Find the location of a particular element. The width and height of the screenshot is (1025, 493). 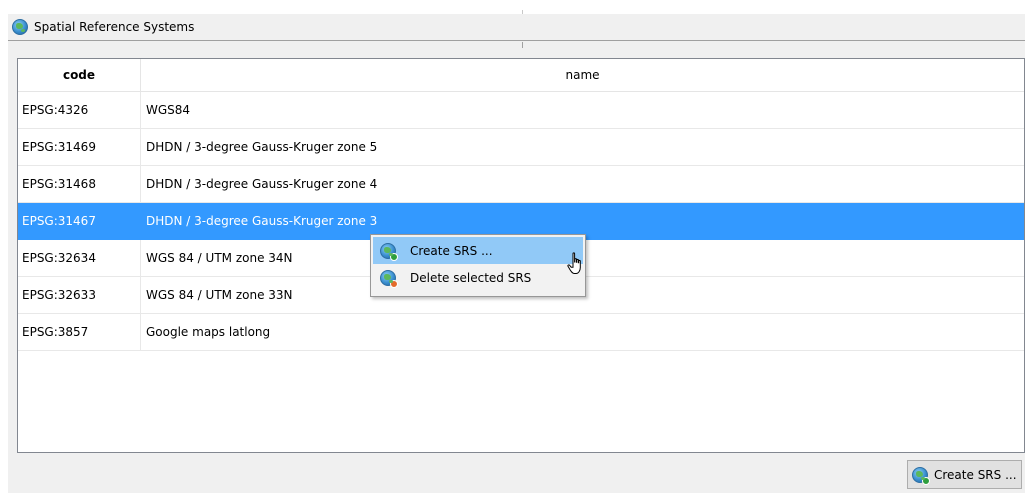

cell-code: EPSG:4326 is located at coordinates (79, 110).